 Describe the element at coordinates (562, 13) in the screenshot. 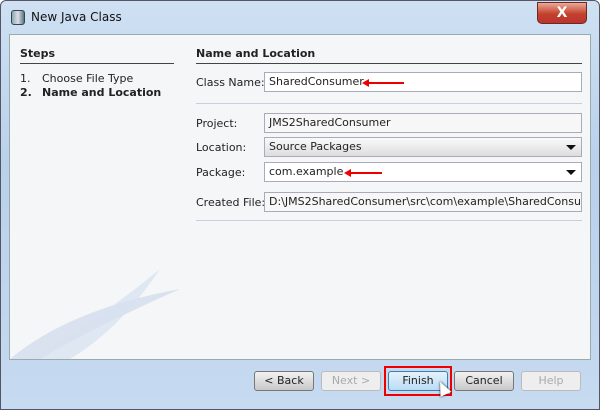

I see `close-button: X` at that location.